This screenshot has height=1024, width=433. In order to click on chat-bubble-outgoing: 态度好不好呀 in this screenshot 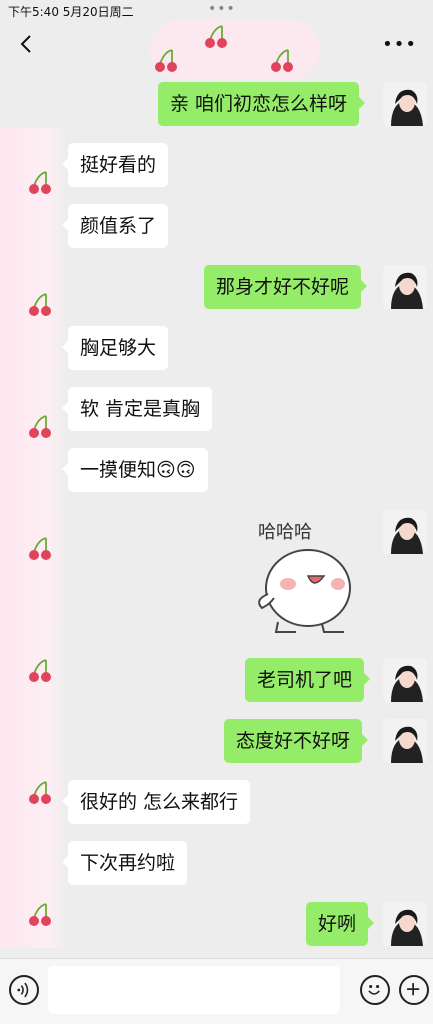, I will do `click(296, 741)`.